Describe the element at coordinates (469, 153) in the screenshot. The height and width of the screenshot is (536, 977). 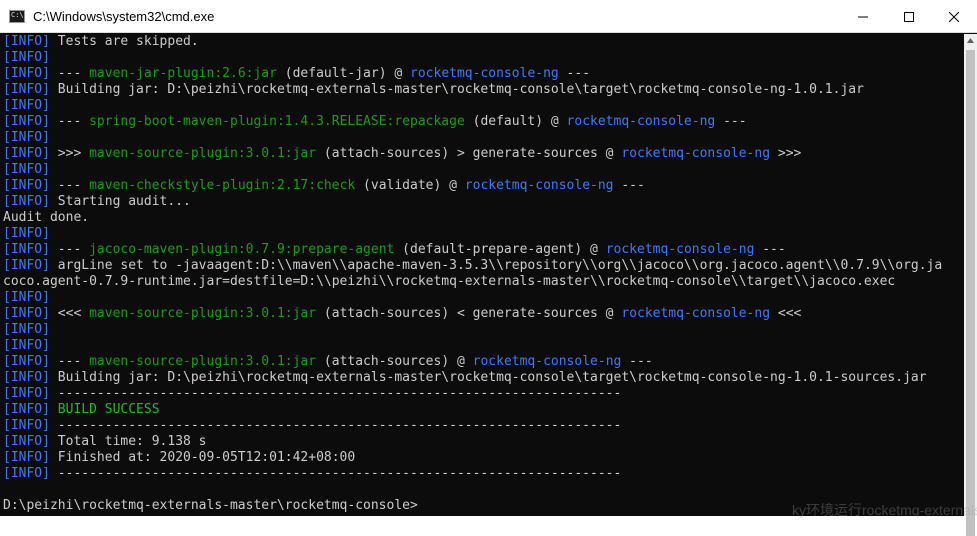
I see `console-text: (attach-sources) > generate-sources @` at that location.